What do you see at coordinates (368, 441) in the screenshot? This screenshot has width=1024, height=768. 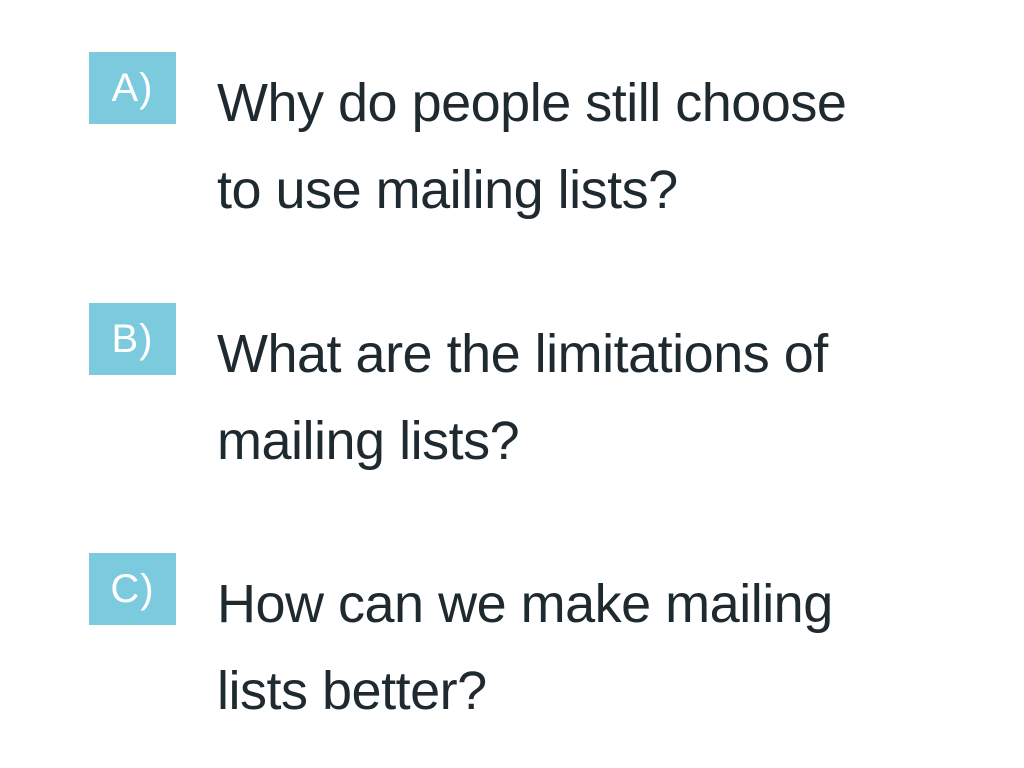 I see `question-text-line-2: mailing lists?` at bounding box center [368, 441].